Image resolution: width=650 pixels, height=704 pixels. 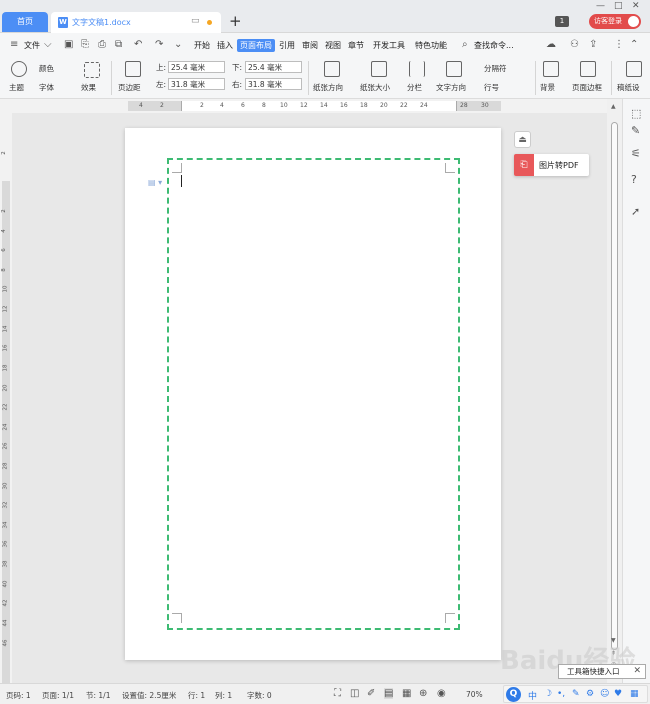 I want to click on pointer-icon: ➚, so click(x=635, y=211).